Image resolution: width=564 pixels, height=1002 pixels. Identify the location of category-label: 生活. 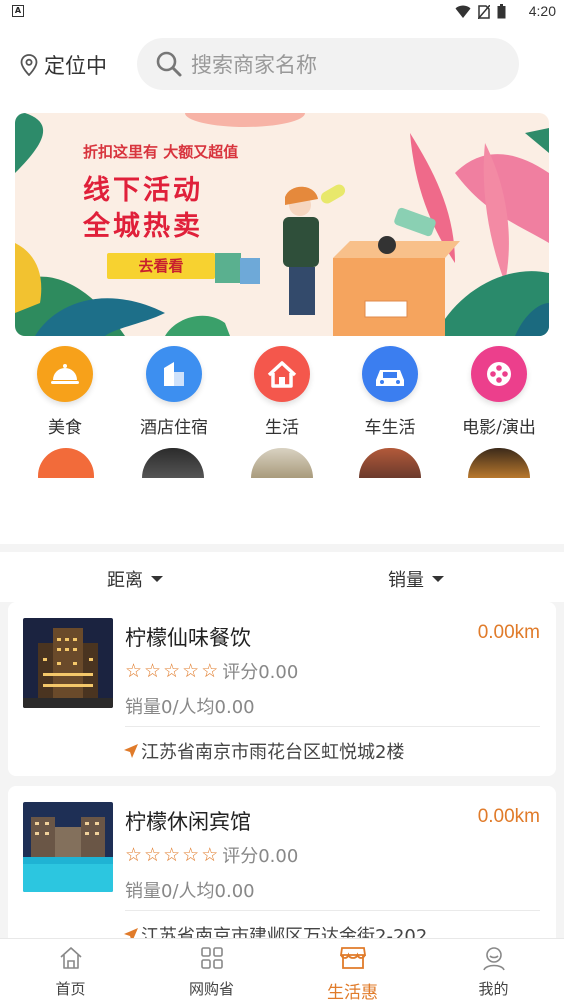
(282, 428).